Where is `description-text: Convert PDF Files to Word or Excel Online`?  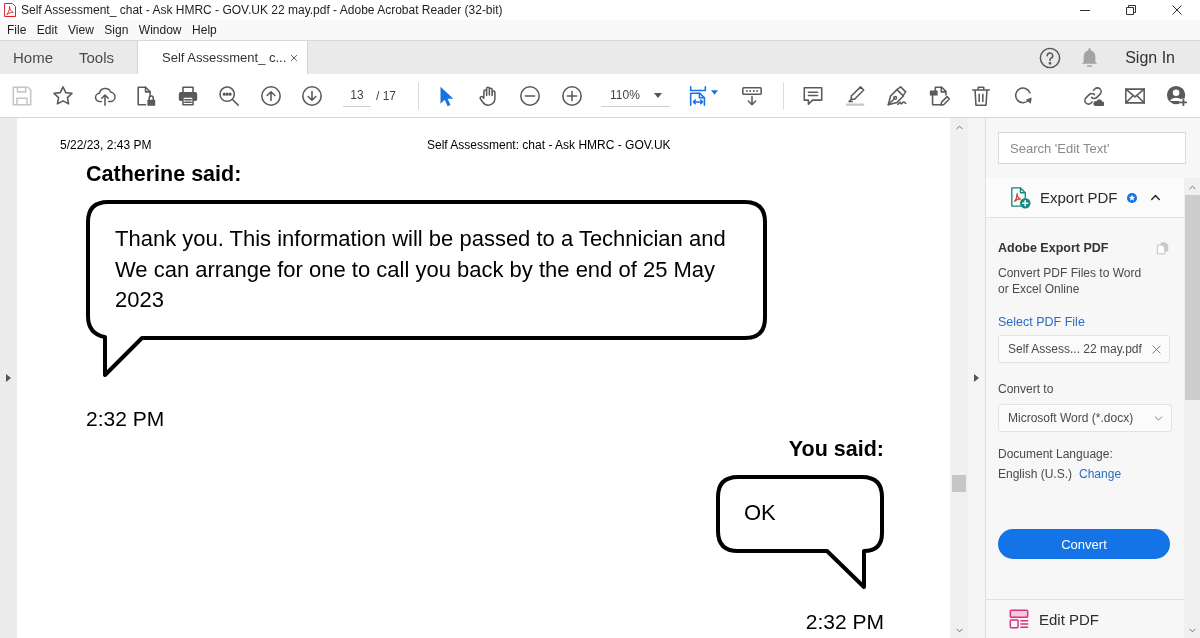
description-text: Convert PDF Files to Word or Excel Online is located at coordinates (1070, 281).